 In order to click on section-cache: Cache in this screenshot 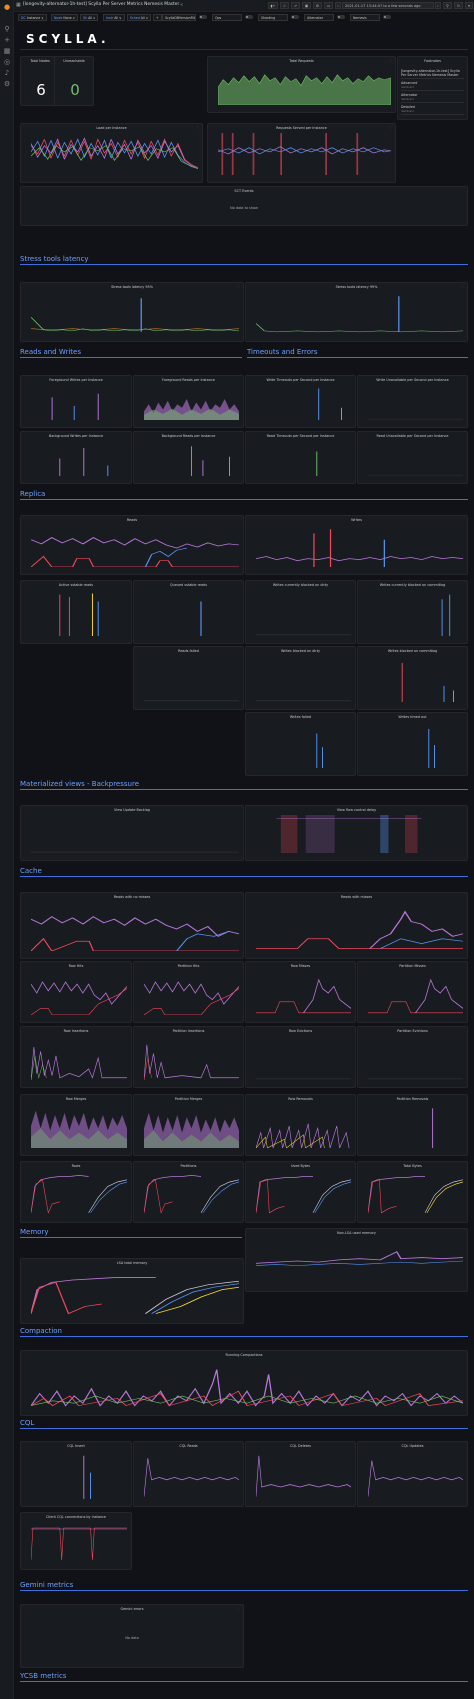, I will do `click(31, 871)`.